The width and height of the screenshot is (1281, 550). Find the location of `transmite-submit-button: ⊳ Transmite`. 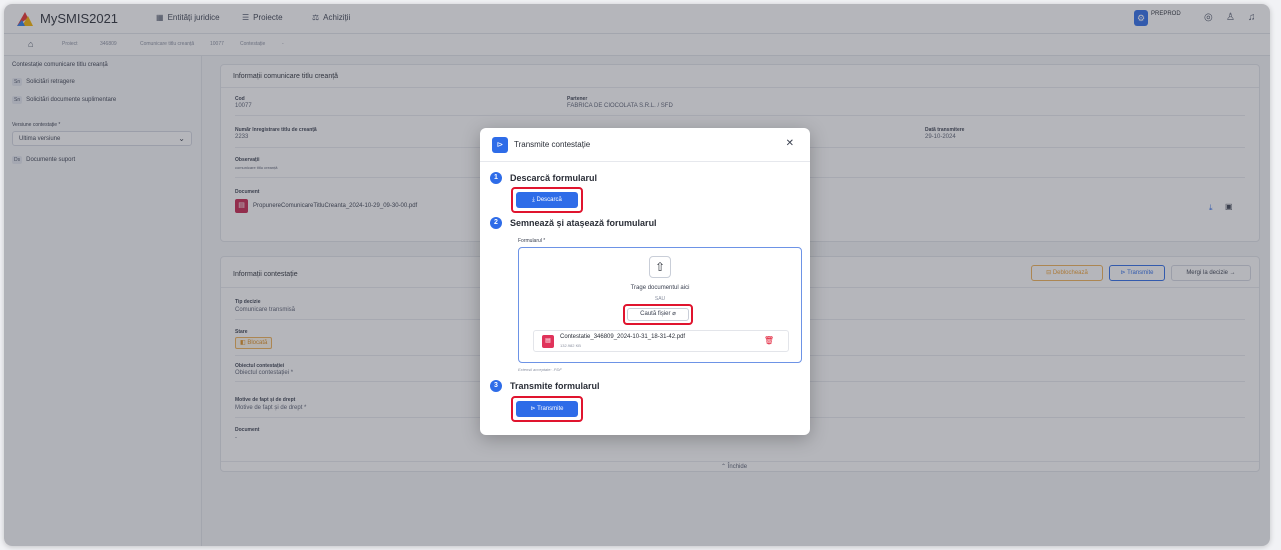

transmite-submit-button: ⊳ Transmite is located at coordinates (547, 409).